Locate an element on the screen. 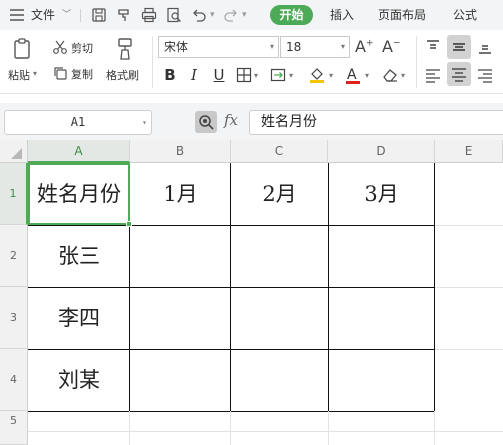  tab-start: 开始 is located at coordinates (291, 15).